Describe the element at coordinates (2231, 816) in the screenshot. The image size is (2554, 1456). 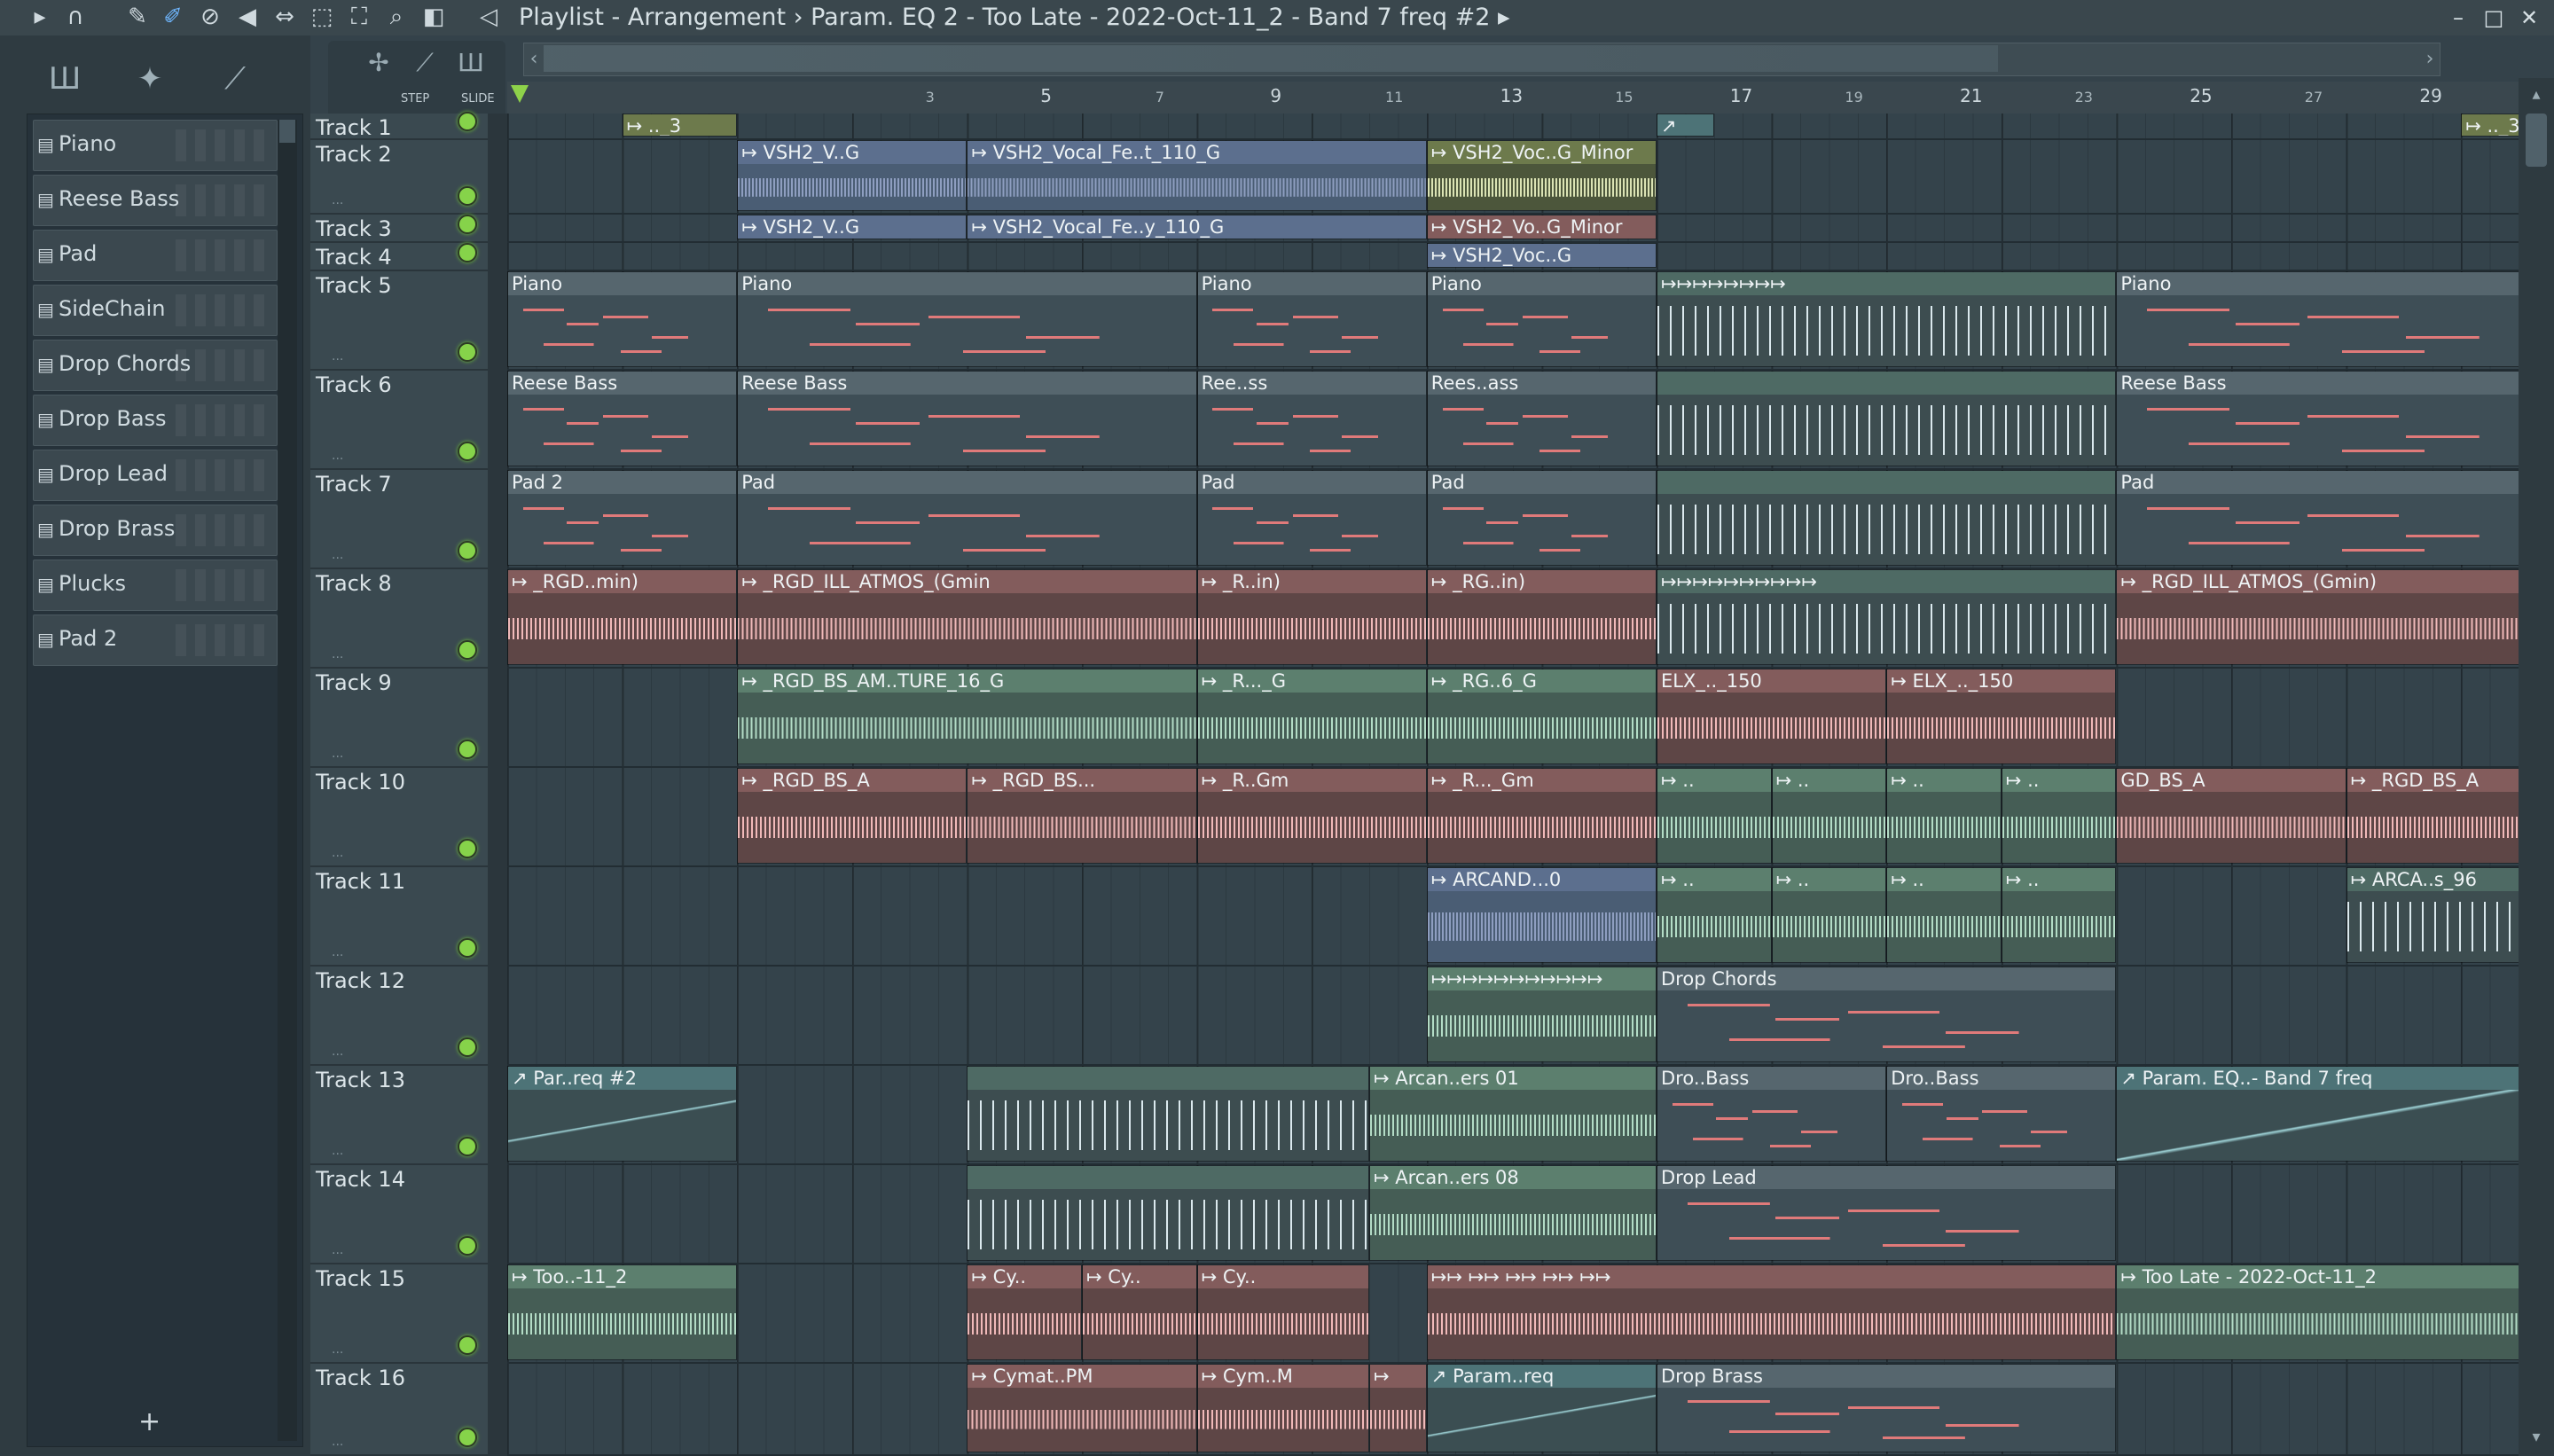
I see `playlist-clip: GD_BS_A` at that location.